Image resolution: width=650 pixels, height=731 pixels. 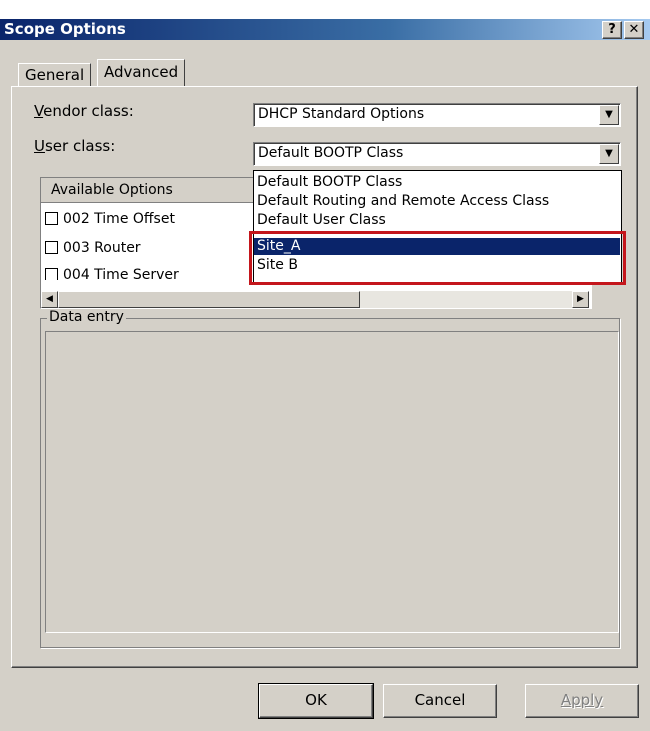 What do you see at coordinates (49, 299) in the screenshot?
I see `scroll-left-icon: ◀` at bounding box center [49, 299].